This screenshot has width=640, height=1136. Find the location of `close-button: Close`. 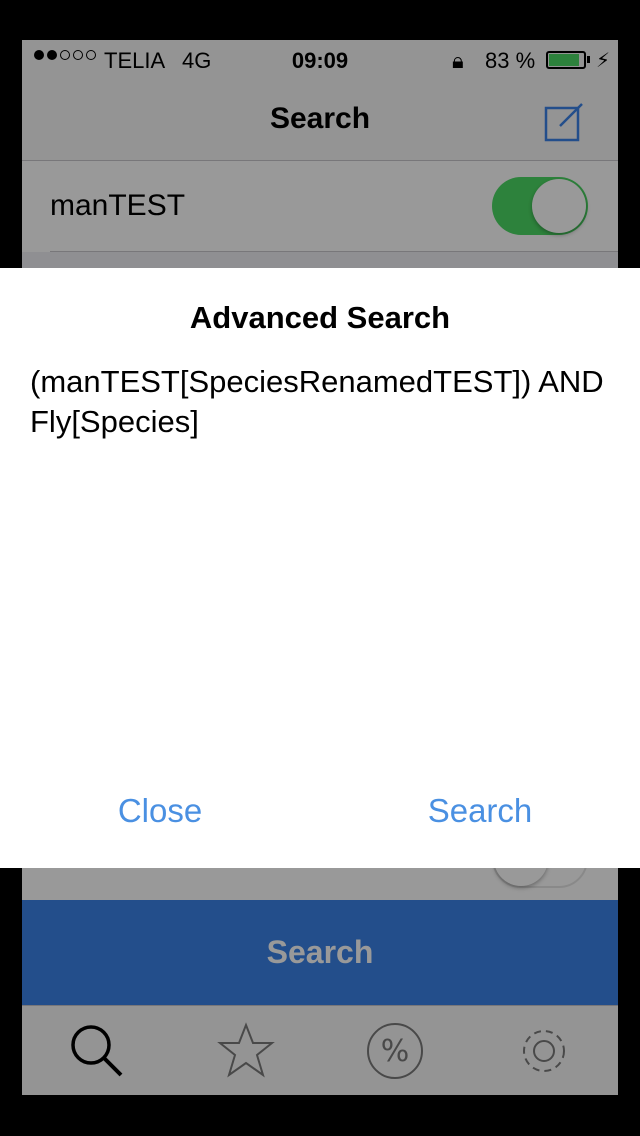

close-button: Close is located at coordinates (160, 811).